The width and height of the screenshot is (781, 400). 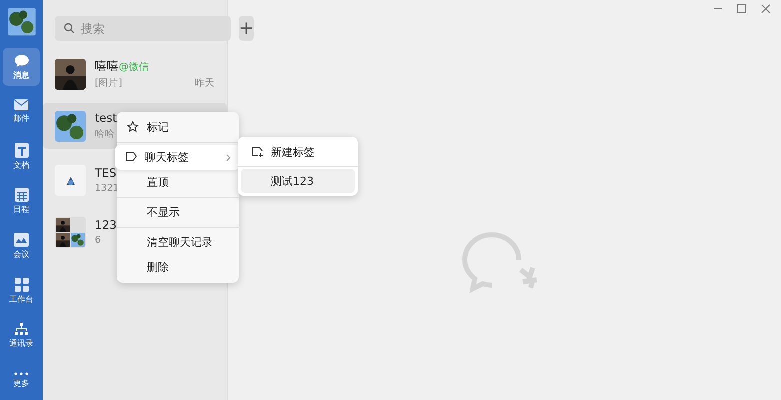 What do you see at coordinates (106, 118) in the screenshot?
I see `contact-name: test` at bounding box center [106, 118].